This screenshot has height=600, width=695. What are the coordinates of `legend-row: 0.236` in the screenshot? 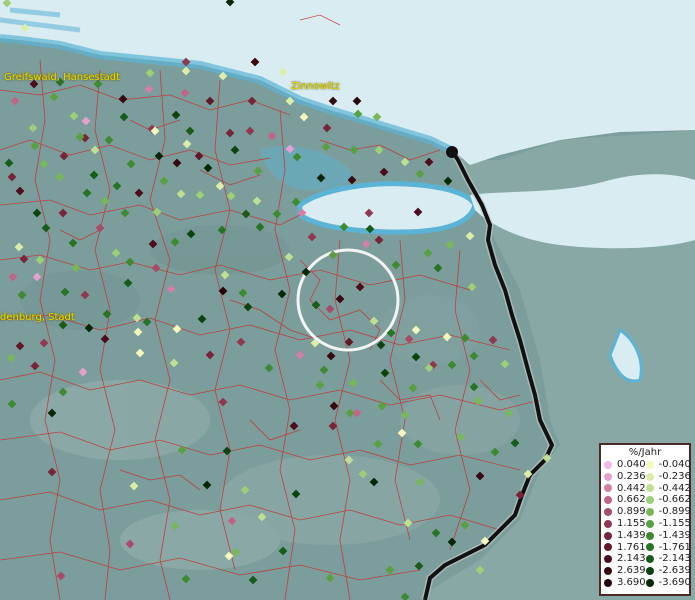 It's located at (625, 477).